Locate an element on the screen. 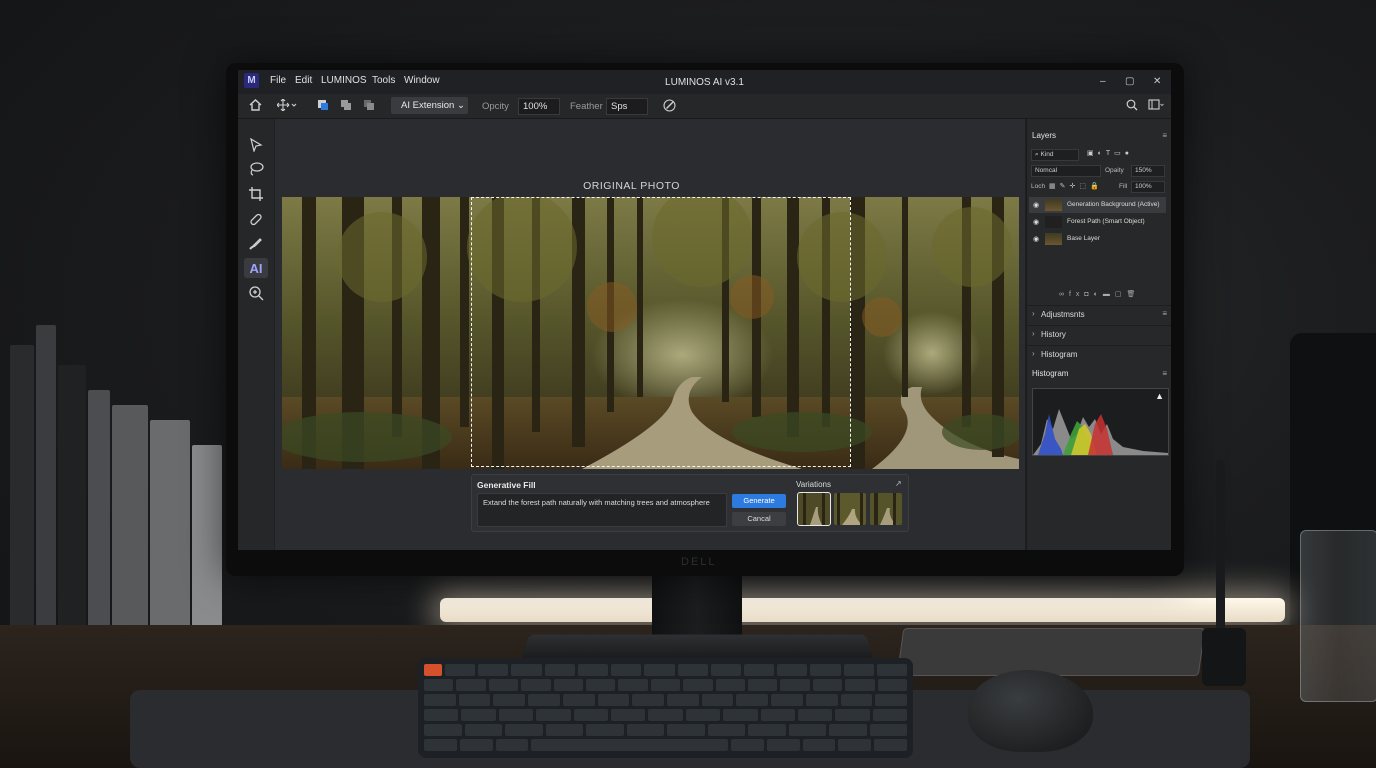  lock-label: Loch is located at coordinates (1038, 186).